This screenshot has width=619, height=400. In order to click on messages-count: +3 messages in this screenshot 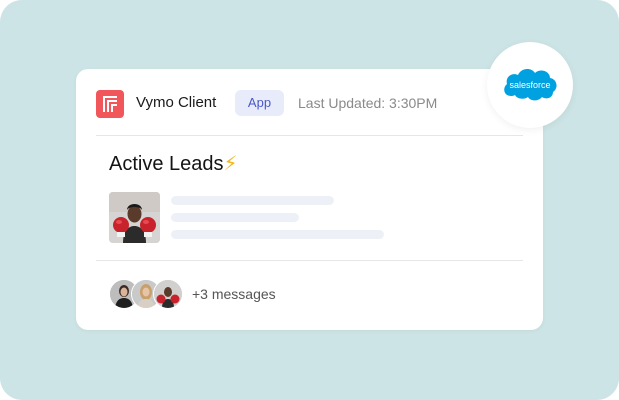, I will do `click(234, 294)`.